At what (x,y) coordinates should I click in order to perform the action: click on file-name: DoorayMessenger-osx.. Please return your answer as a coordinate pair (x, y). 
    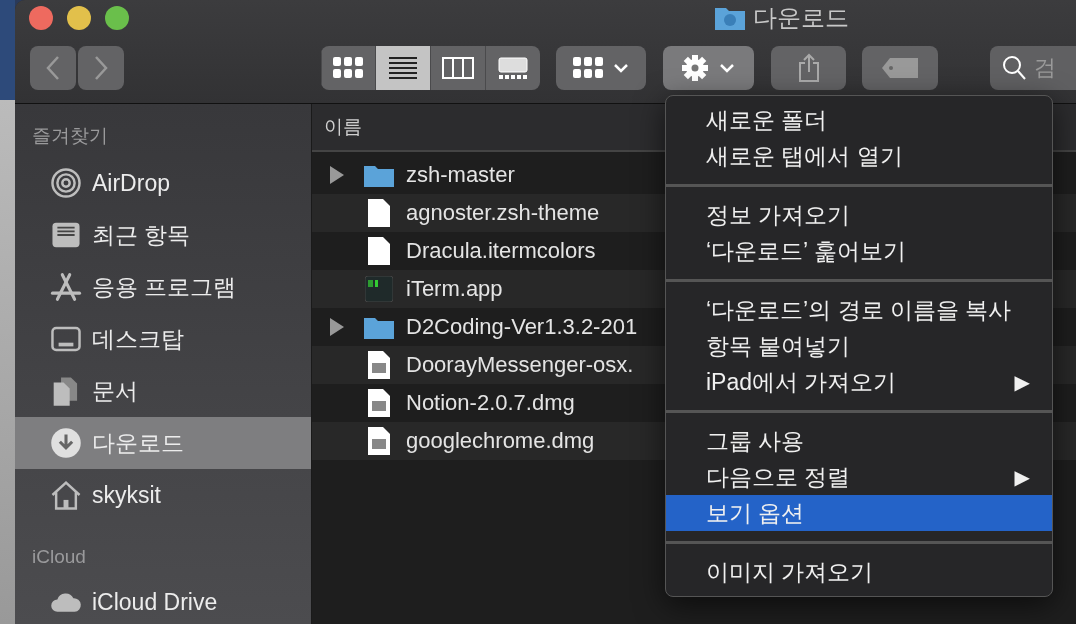
    Looking at the image, I should click on (520, 365).